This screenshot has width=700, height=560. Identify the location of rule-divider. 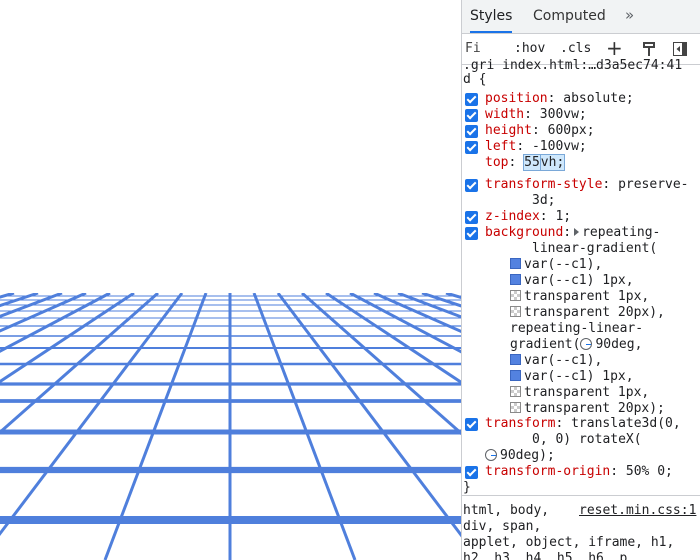
(581, 495).